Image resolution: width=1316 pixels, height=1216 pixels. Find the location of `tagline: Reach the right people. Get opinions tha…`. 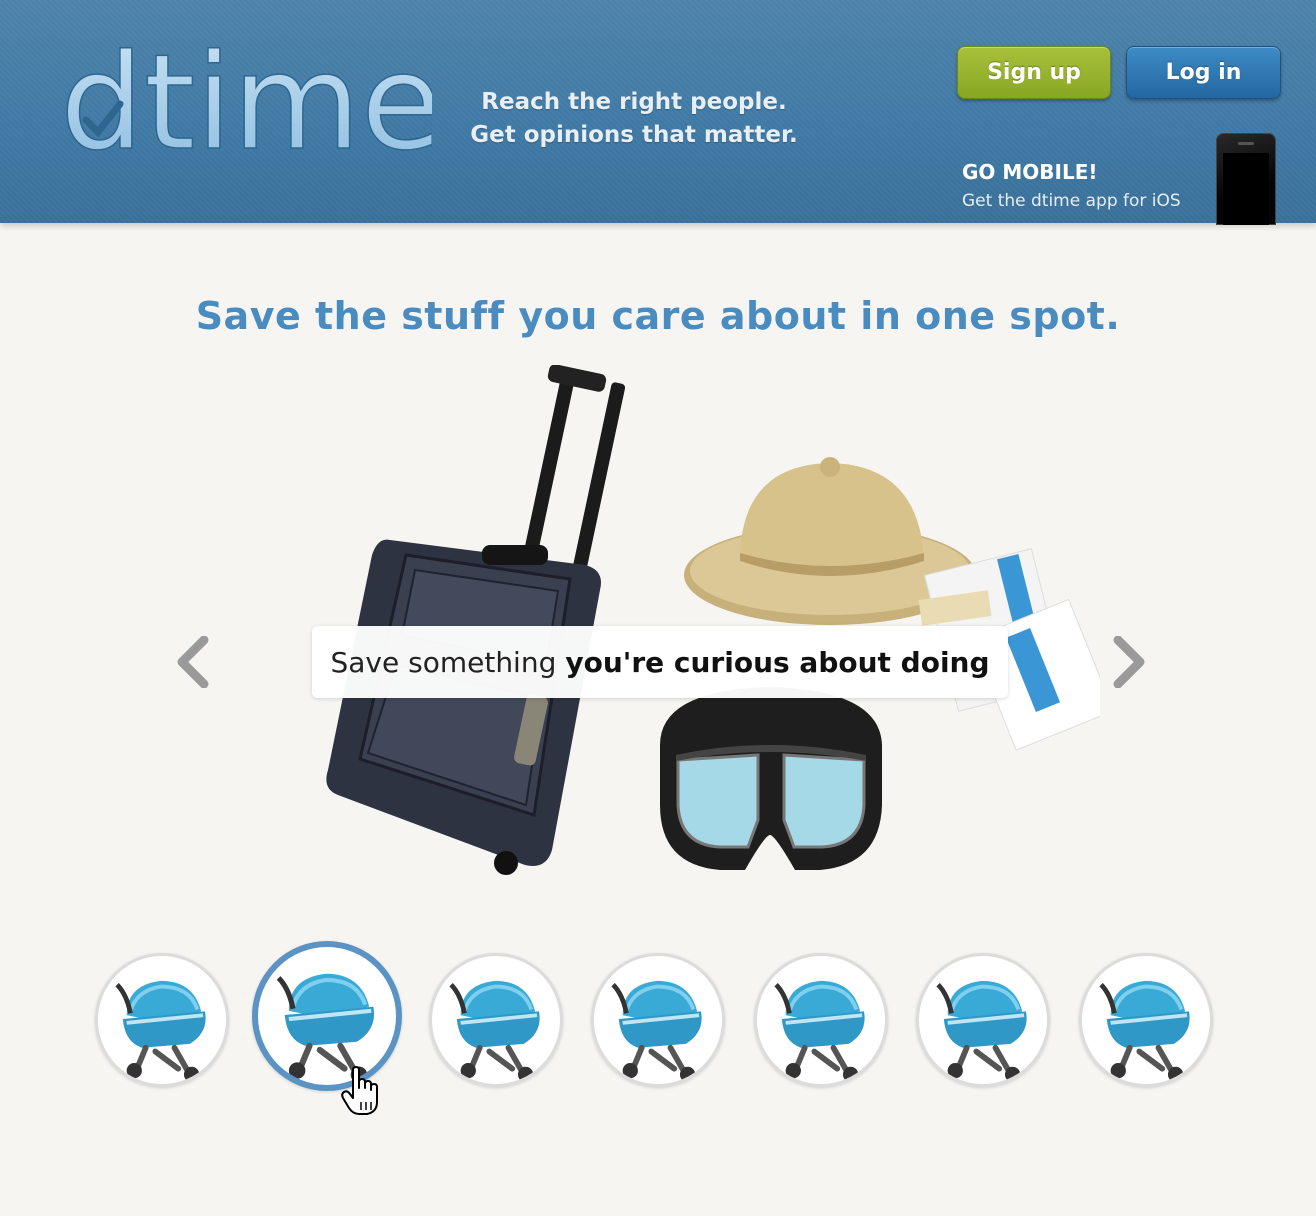

tagline: Reach the right people. Get opinions tha… is located at coordinates (634, 119).